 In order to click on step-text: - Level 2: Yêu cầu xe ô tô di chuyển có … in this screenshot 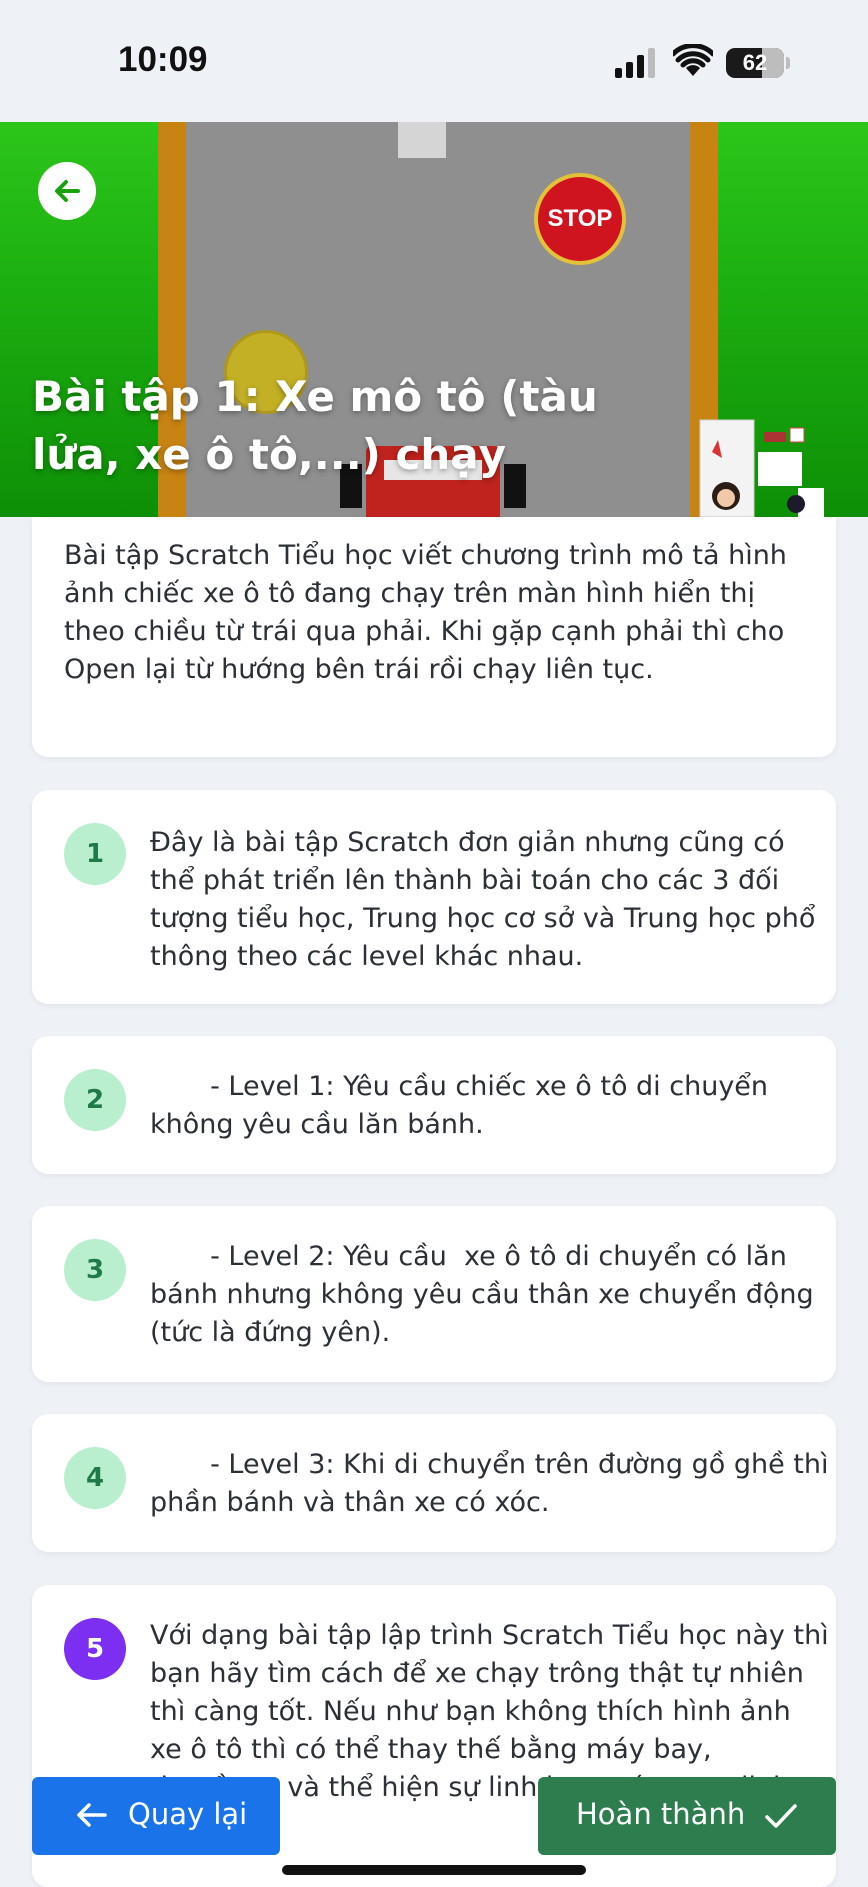, I will do `click(486, 1294)`.